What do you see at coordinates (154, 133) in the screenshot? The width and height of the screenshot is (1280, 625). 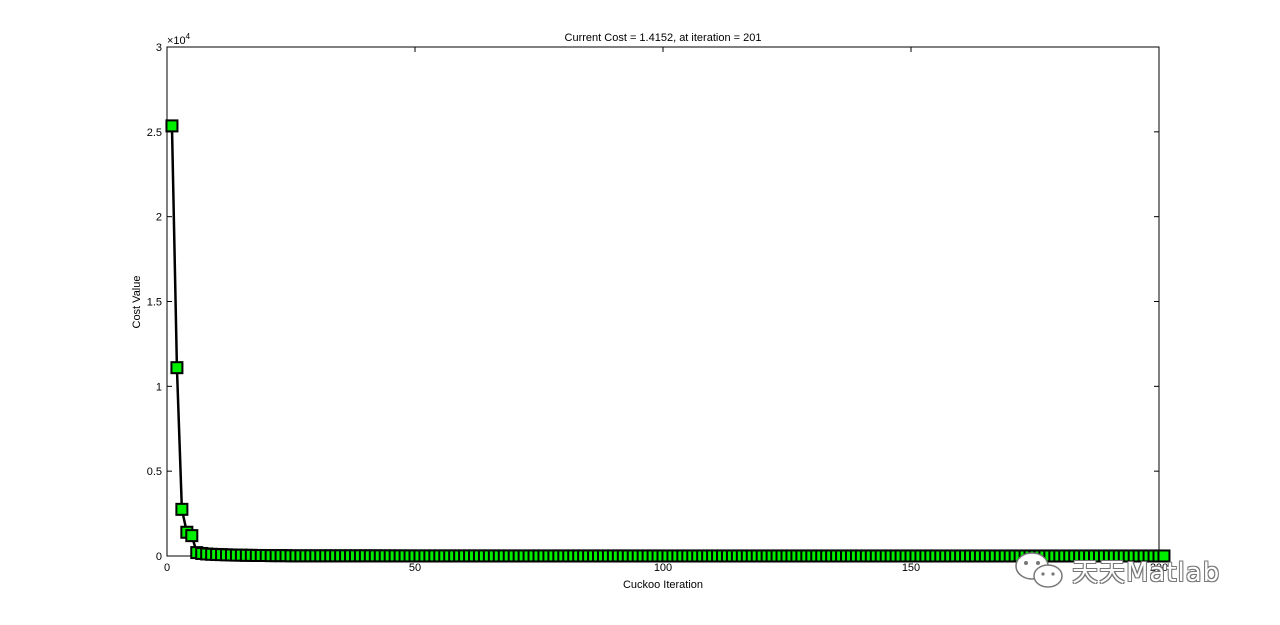 I see `y-tick-label: 2.5` at bounding box center [154, 133].